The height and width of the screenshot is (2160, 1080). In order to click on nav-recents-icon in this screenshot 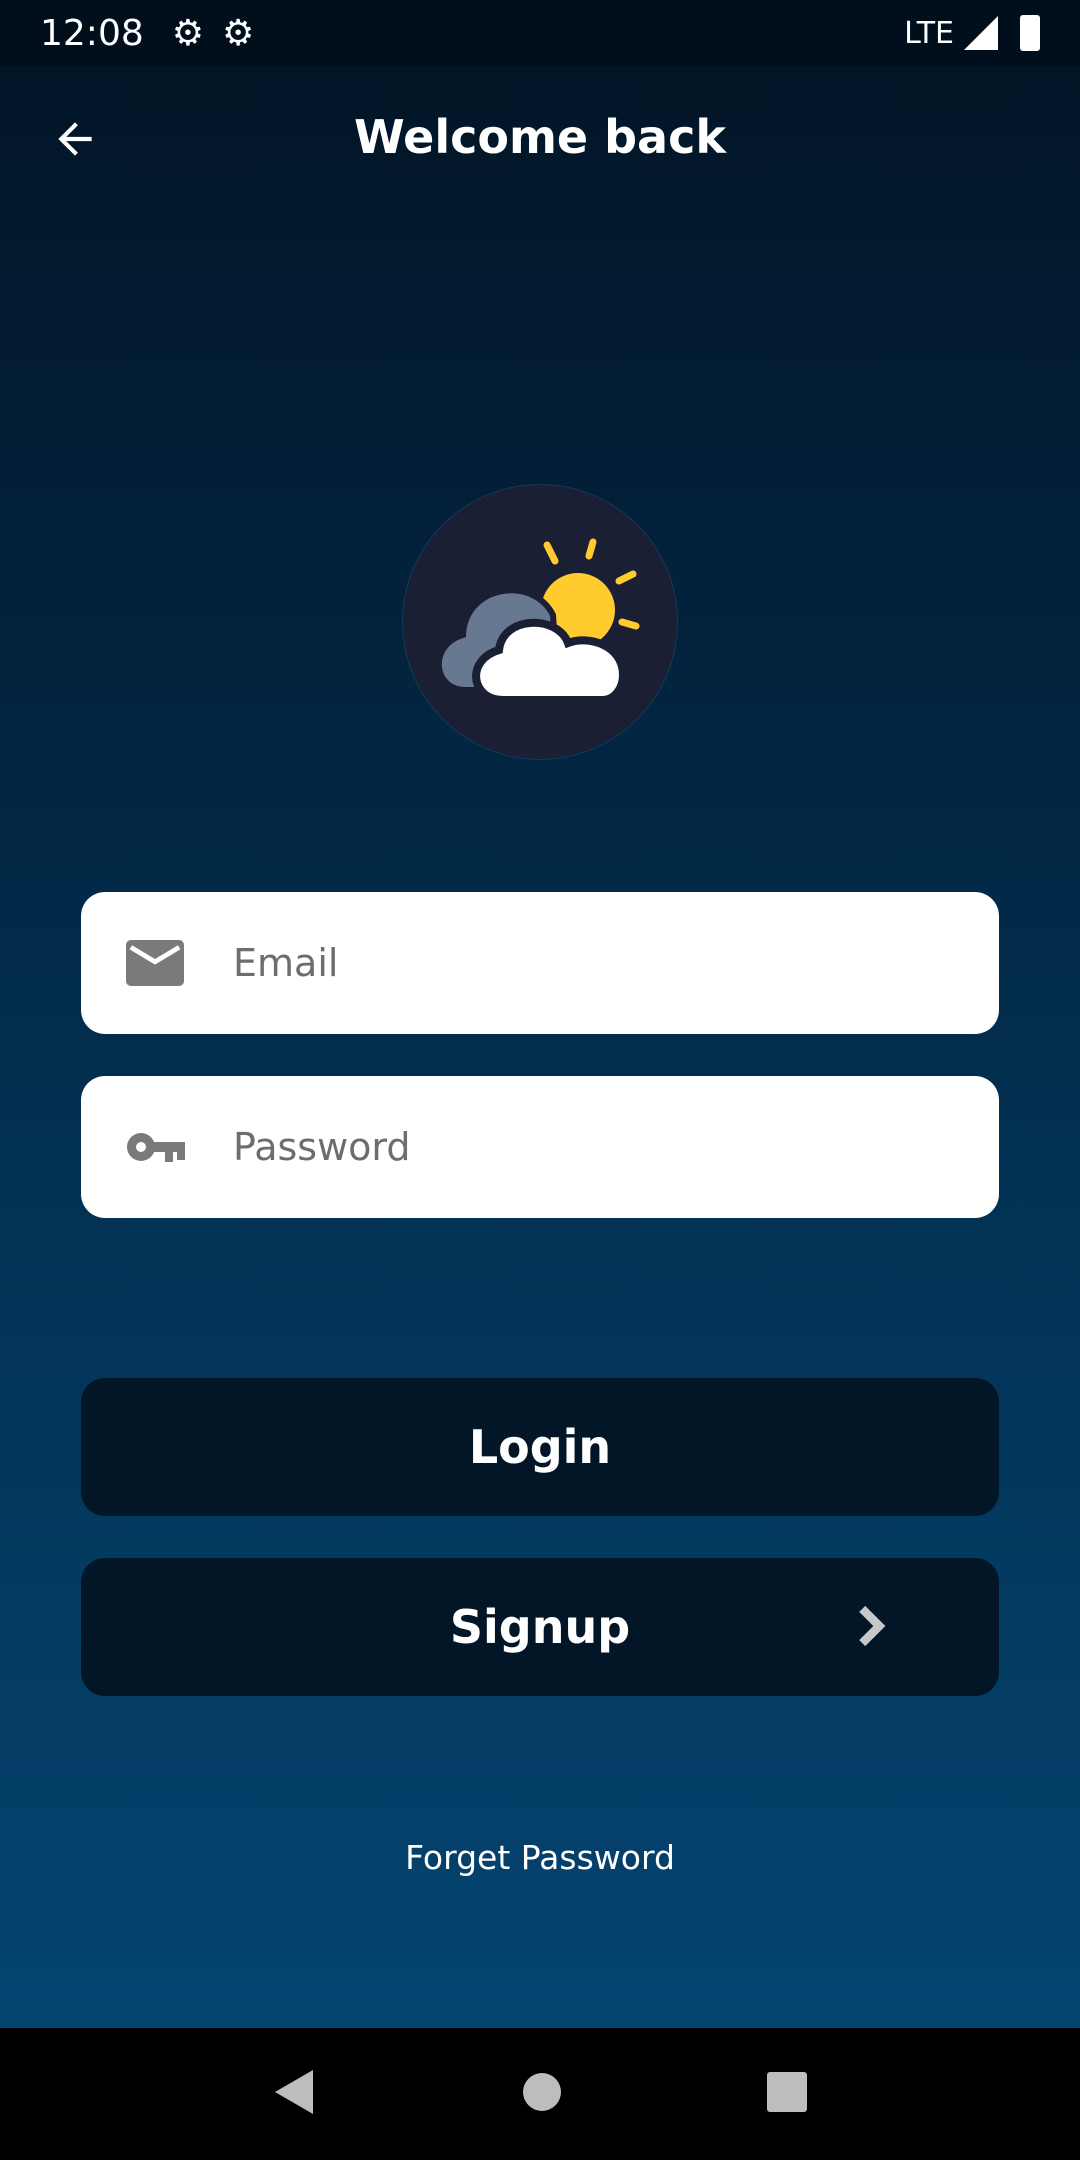, I will do `click(787, 2094)`.